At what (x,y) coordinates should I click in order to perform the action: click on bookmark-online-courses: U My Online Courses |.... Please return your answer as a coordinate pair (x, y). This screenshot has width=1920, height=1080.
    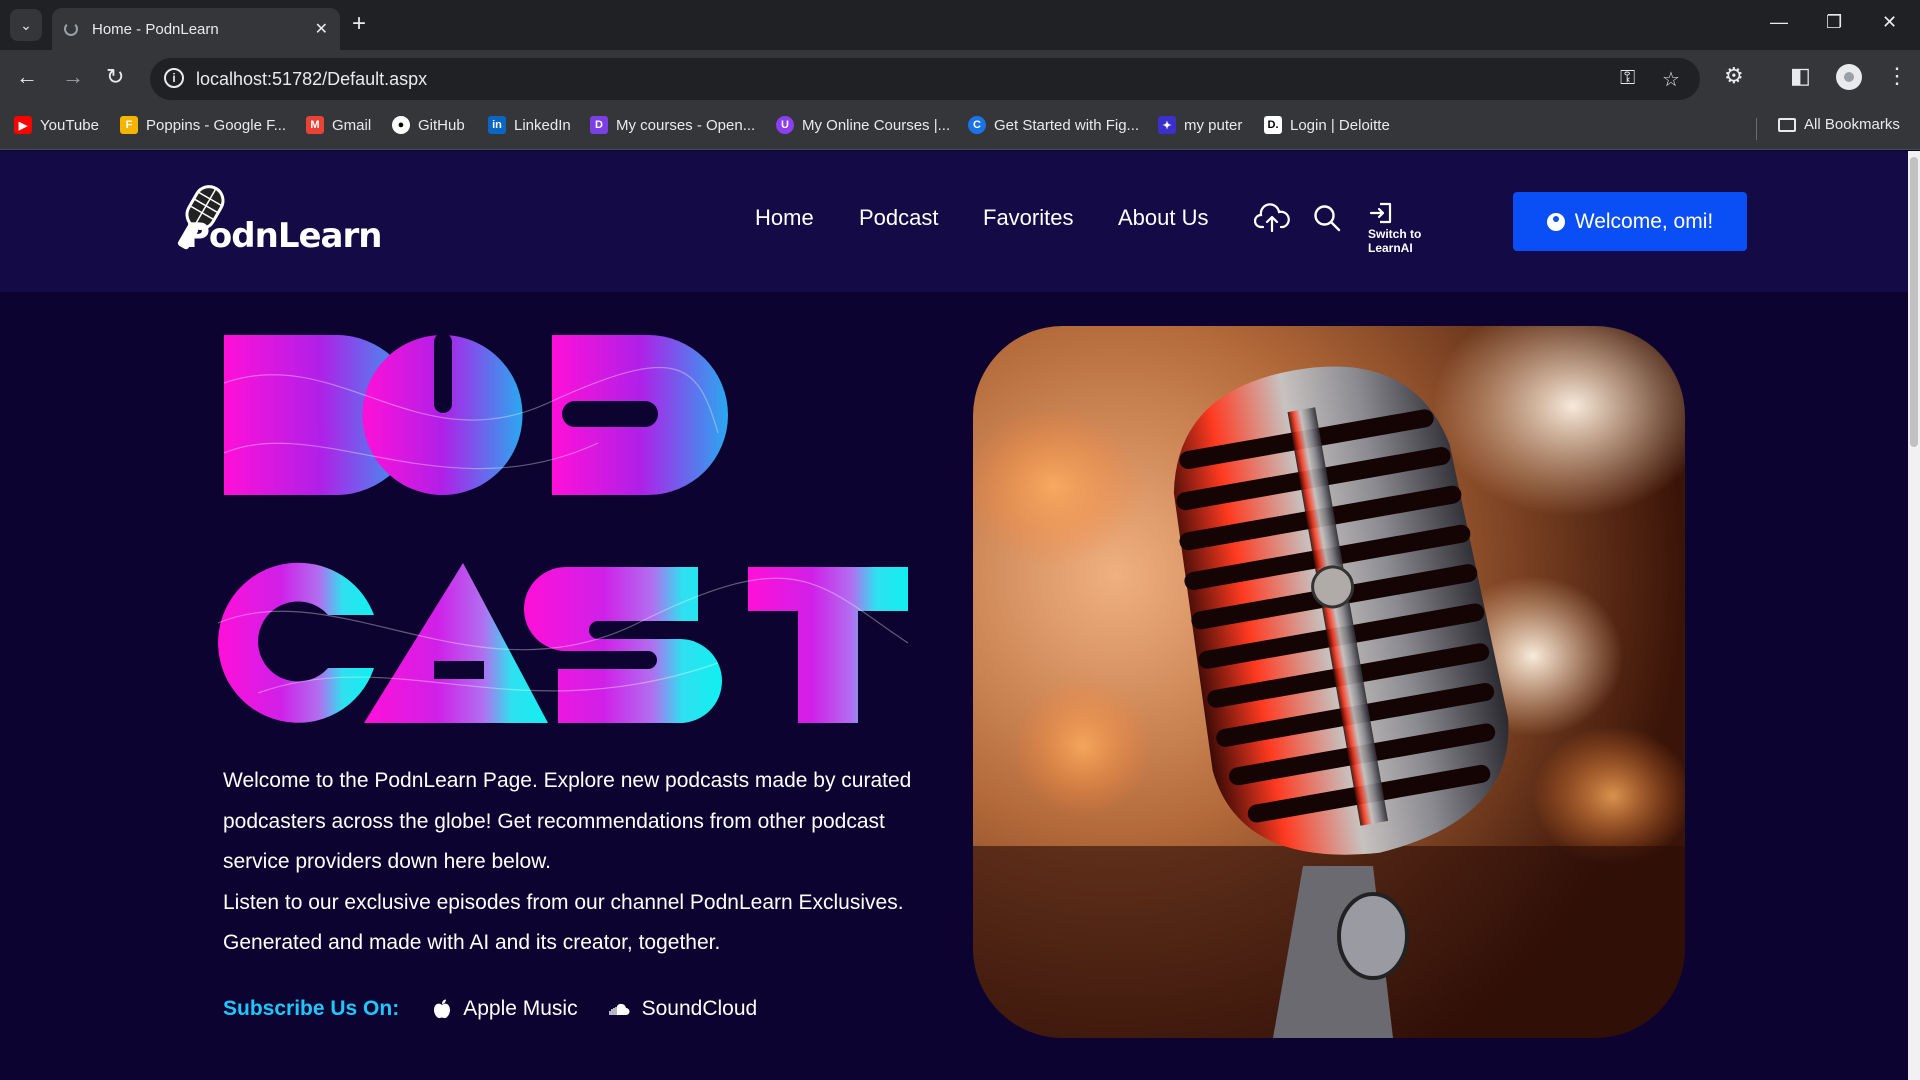
    Looking at the image, I should click on (863, 125).